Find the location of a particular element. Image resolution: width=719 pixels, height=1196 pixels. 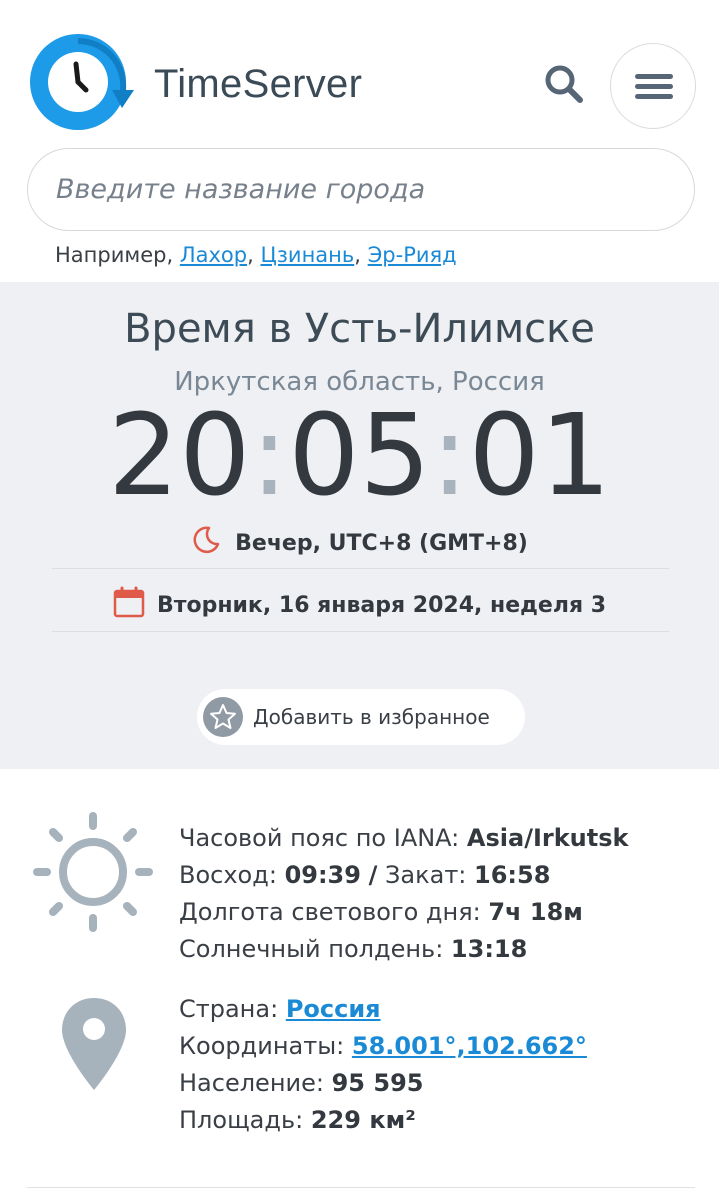

coordinates-row: Координаты: 58.001°,102.662° is located at coordinates (383, 1046).